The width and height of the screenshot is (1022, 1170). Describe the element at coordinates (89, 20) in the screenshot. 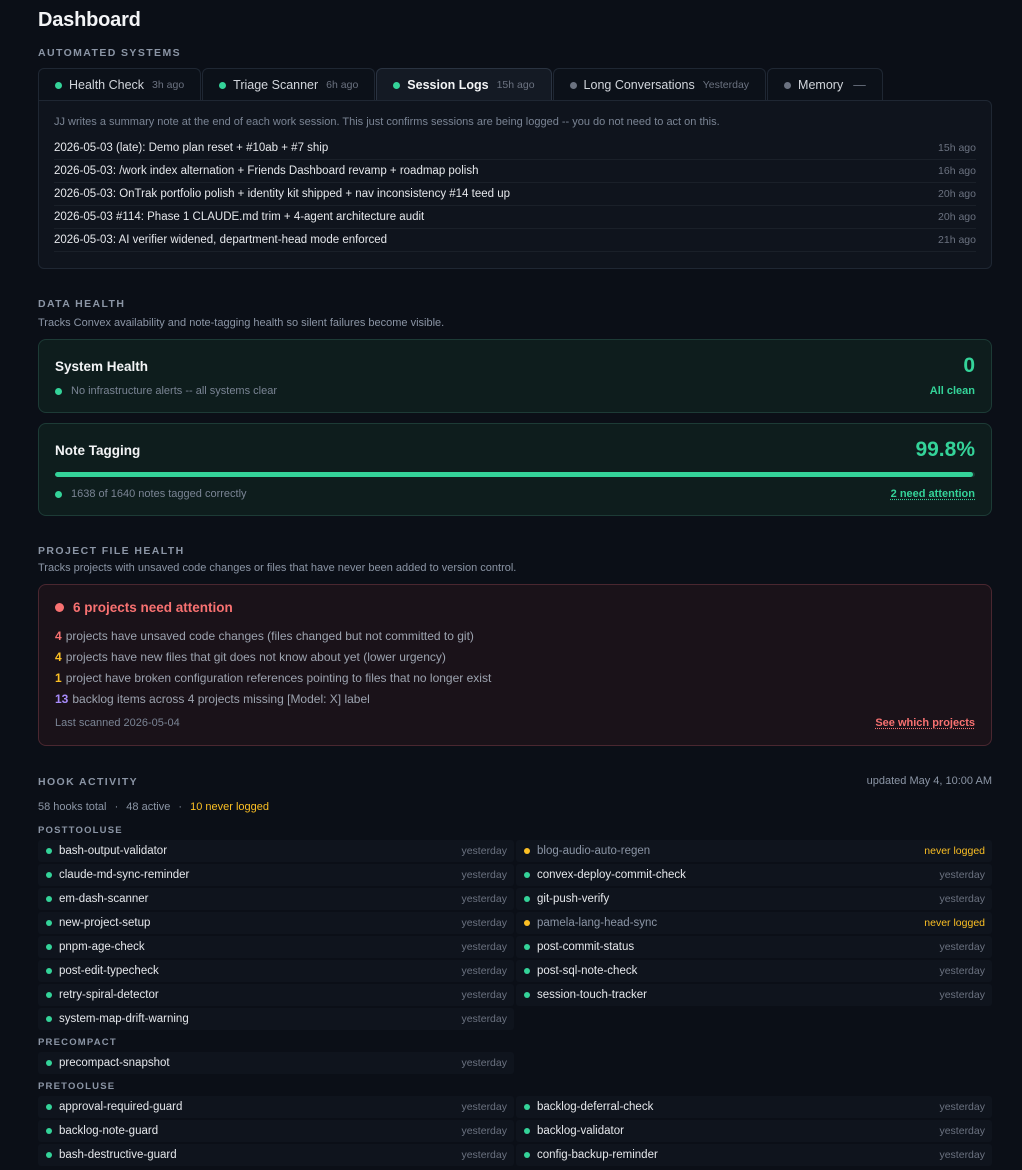

I see `page-title: Dashboard` at that location.